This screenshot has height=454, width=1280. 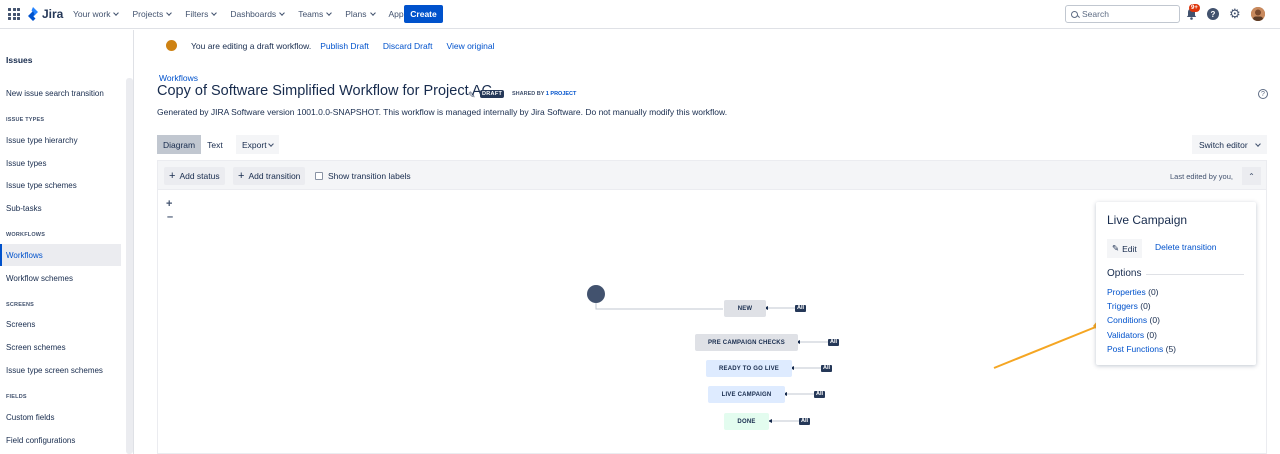 I want to click on show-transition-labels-label: Show transition labels, so click(x=369, y=176).